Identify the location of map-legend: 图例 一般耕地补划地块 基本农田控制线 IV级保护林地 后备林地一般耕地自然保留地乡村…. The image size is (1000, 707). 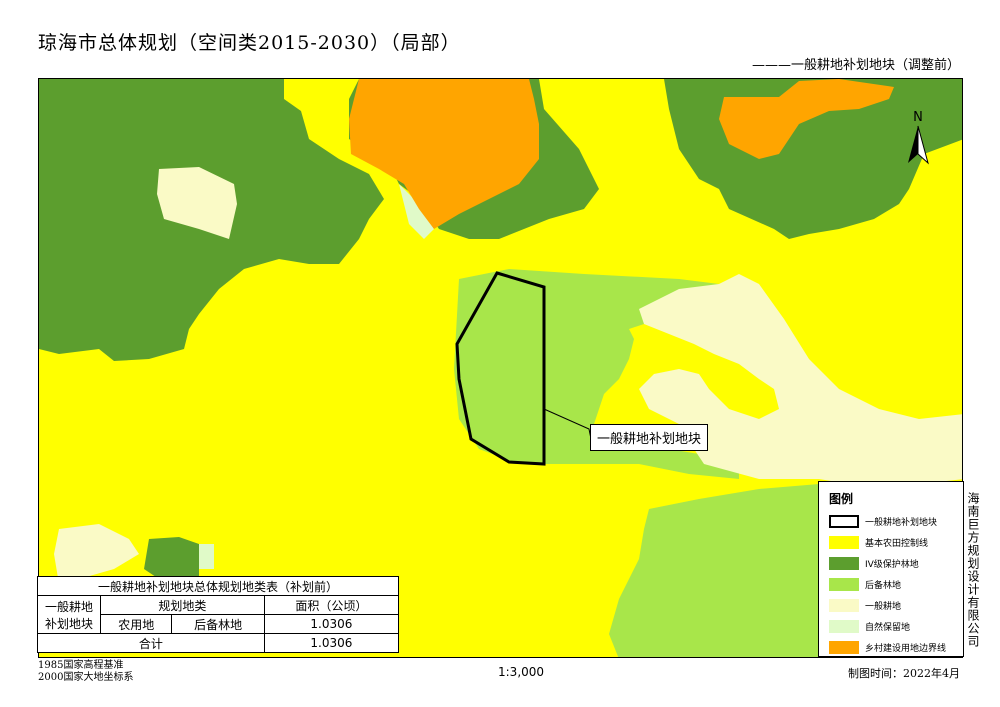
(891, 569).